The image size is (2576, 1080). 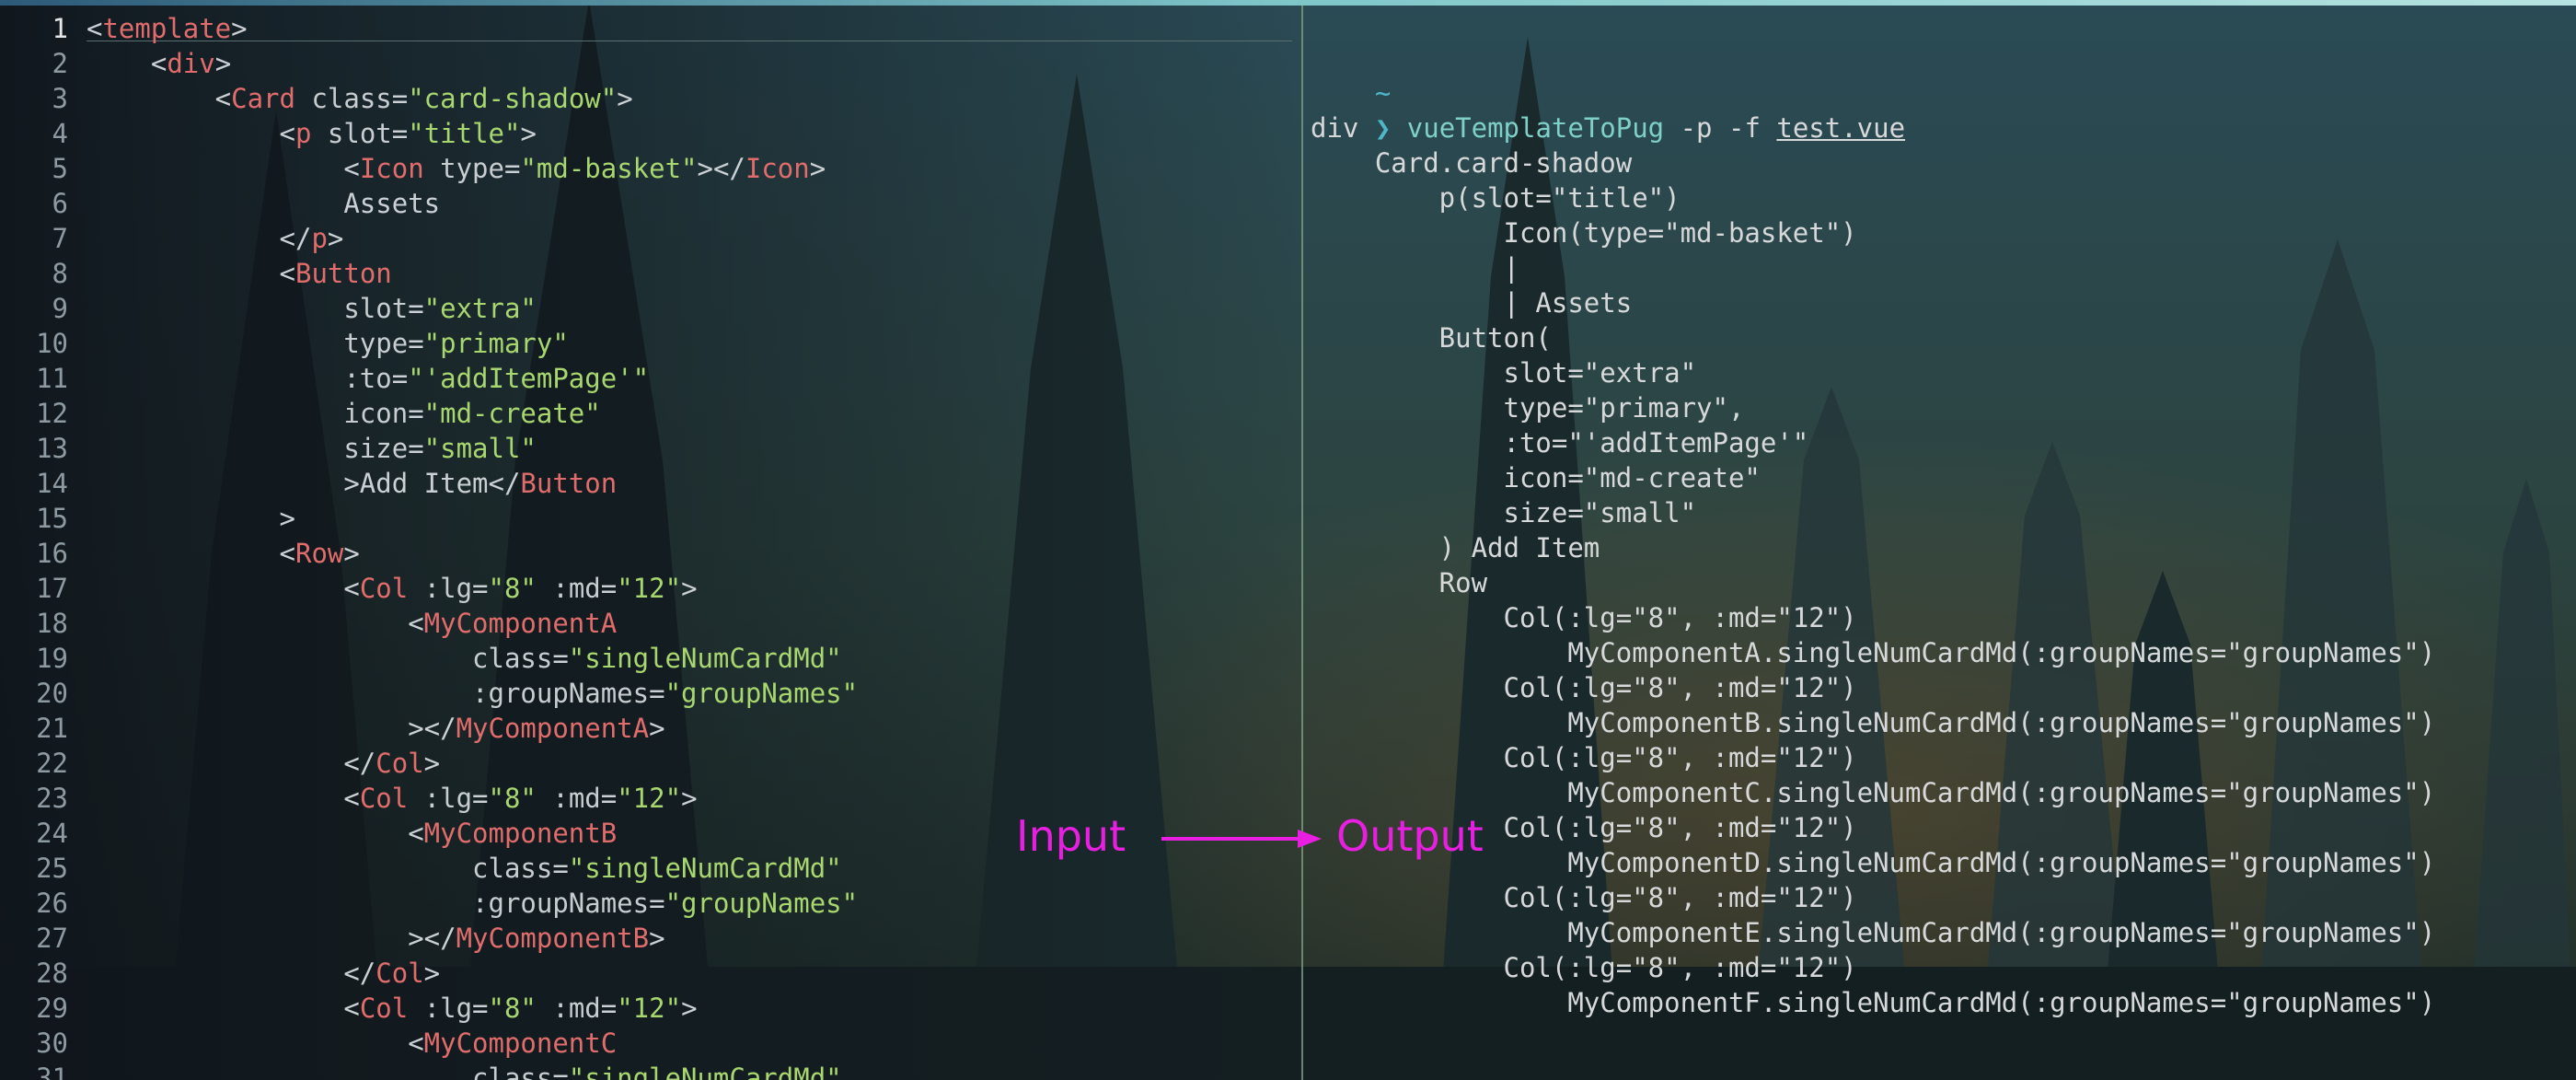 What do you see at coordinates (1335, 128) in the screenshot?
I see `terminal-output-line: div` at bounding box center [1335, 128].